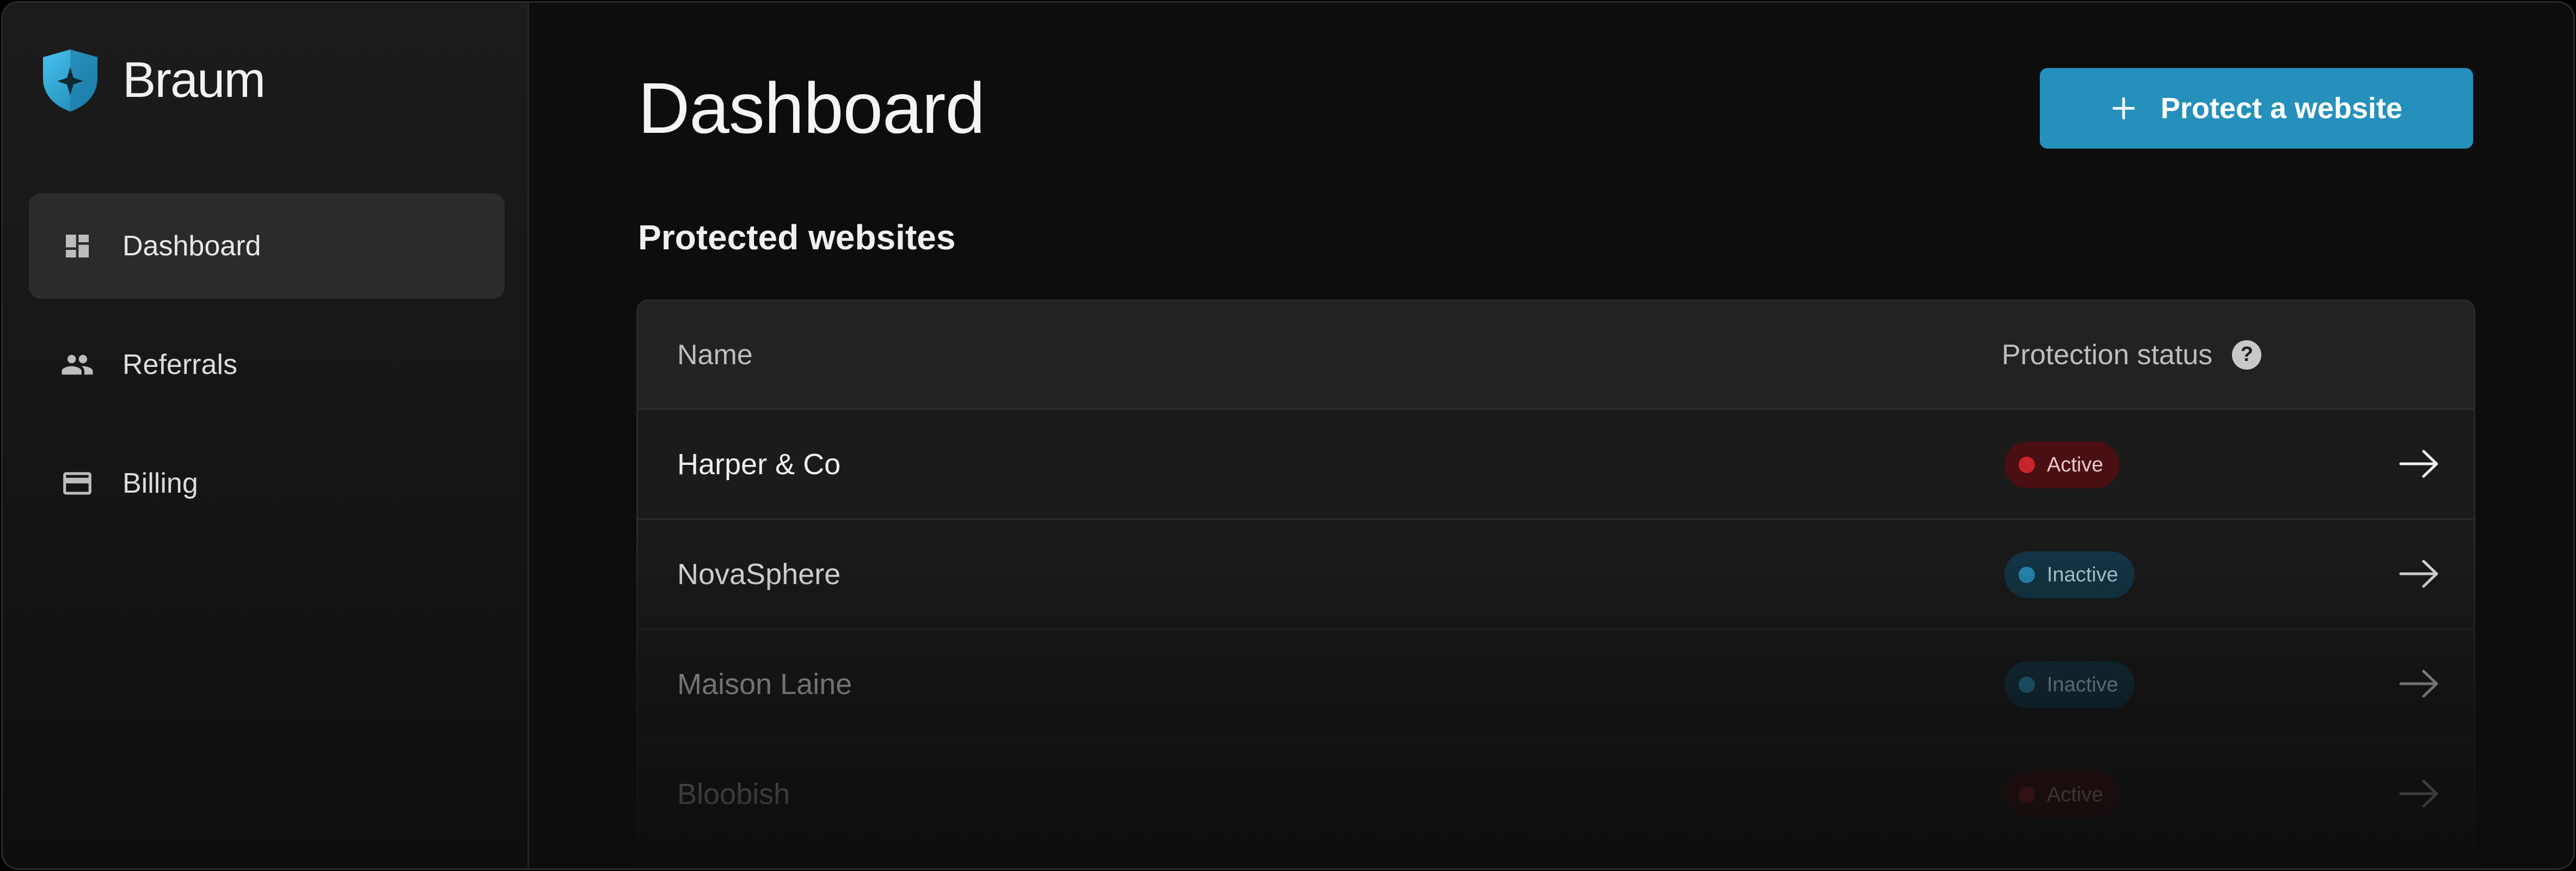 Image resolution: width=2576 pixels, height=871 pixels. What do you see at coordinates (267, 246) in the screenshot?
I see `sidebar-item-dashboard: Dashboard` at bounding box center [267, 246].